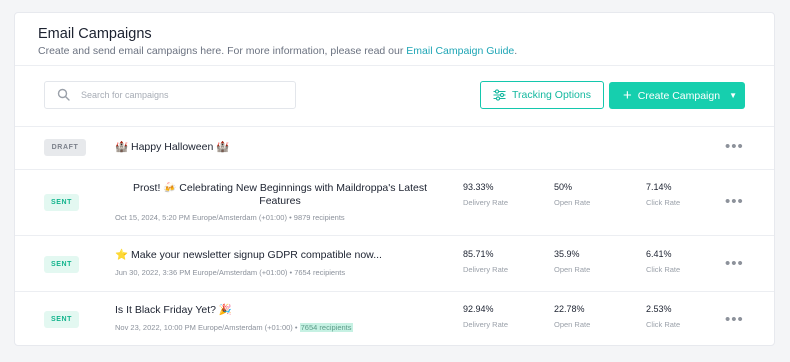 The height and width of the screenshot is (362, 790). What do you see at coordinates (485, 194) in the screenshot?
I see `delivery-rate-stat: 93.33% Delivery Rate` at bounding box center [485, 194].